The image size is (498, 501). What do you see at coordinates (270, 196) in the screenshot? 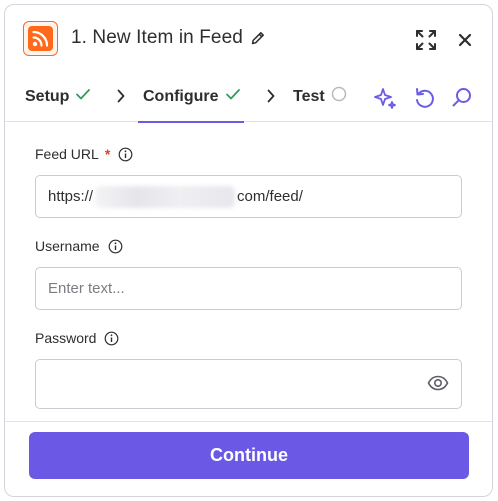
I see `feed-url-suffix: com/feed/` at bounding box center [270, 196].